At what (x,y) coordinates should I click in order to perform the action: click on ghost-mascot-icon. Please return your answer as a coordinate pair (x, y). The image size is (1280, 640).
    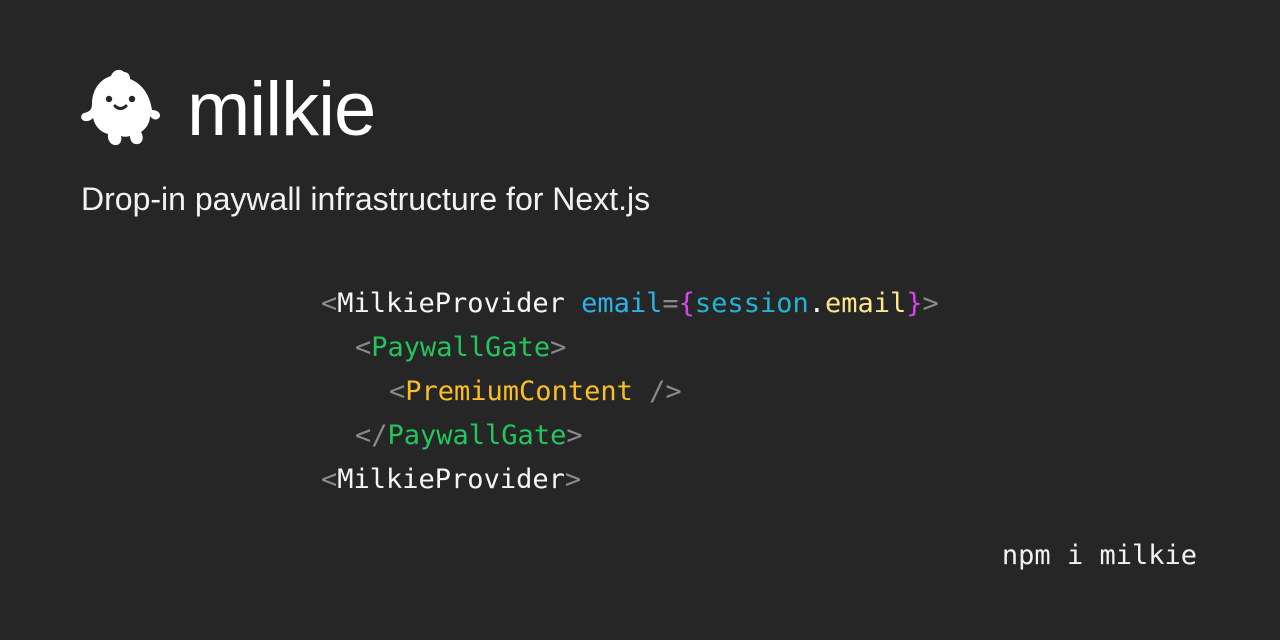
    Looking at the image, I should click on (120, 107).